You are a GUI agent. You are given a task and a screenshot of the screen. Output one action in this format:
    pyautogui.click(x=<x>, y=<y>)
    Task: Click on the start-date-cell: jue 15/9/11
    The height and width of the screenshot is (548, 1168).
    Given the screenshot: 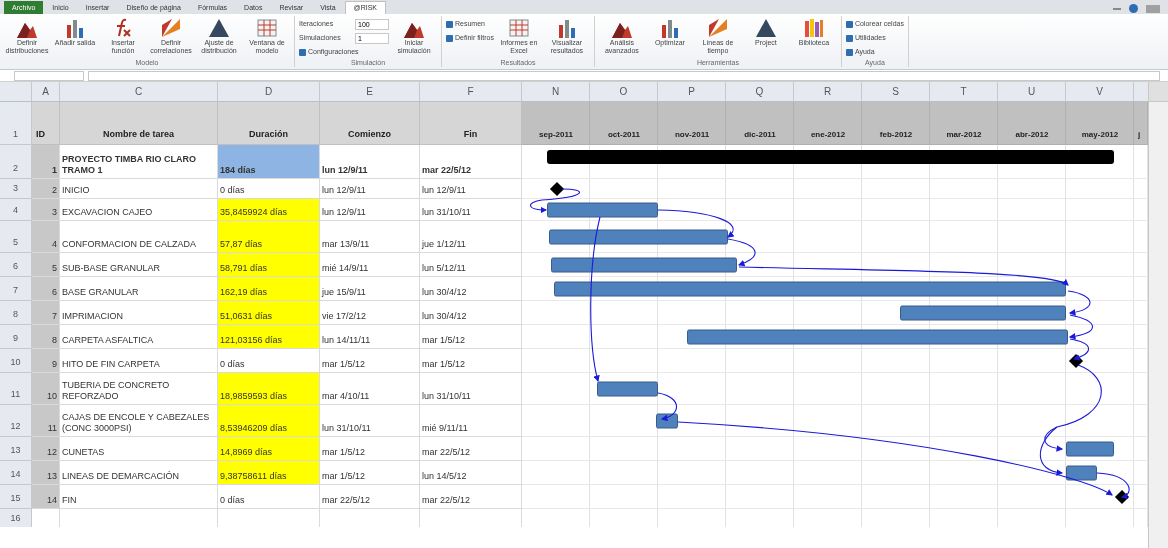 What is the action you would take?
    pyautogui.click(x=370, y=289)
    